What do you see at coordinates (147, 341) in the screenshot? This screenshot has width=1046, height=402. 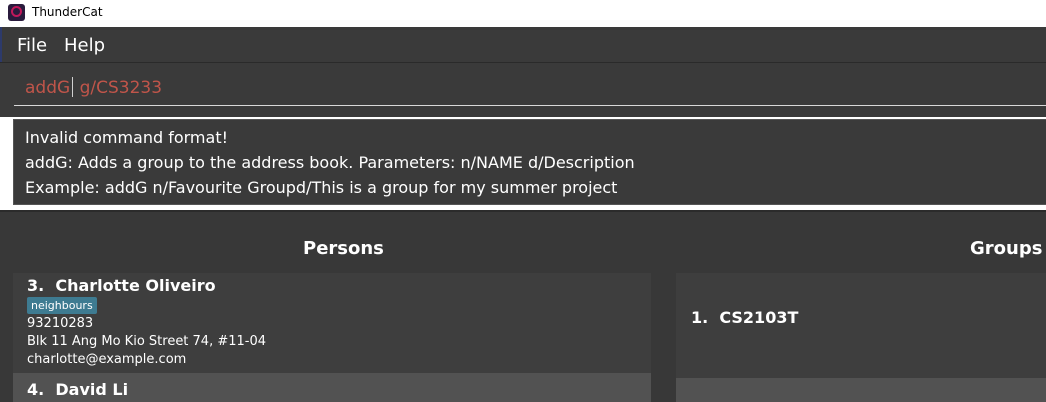 I see `person-address: Blk 11 Ang Mo Kio Street 74, #11-04` at bounding box center [147, 341].